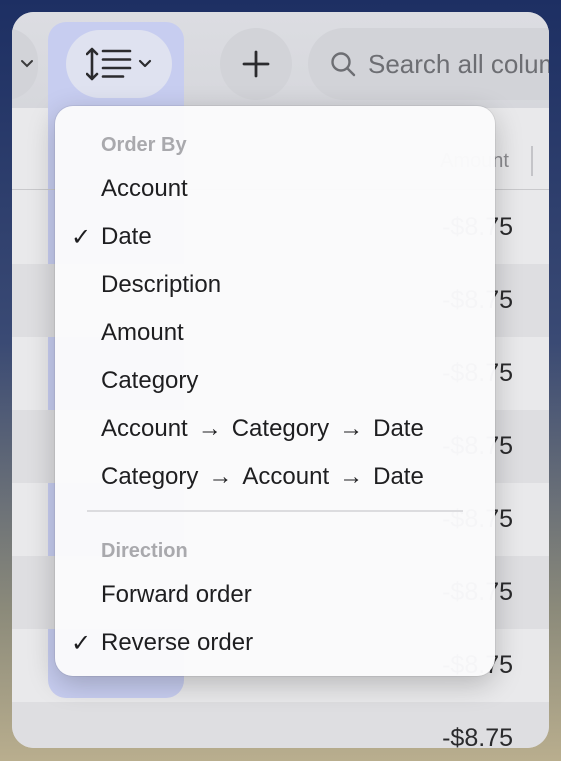 The width and height of the screenshot is (561, 761). I want to click on menu-item-order-account: Account, so click(275, 189).